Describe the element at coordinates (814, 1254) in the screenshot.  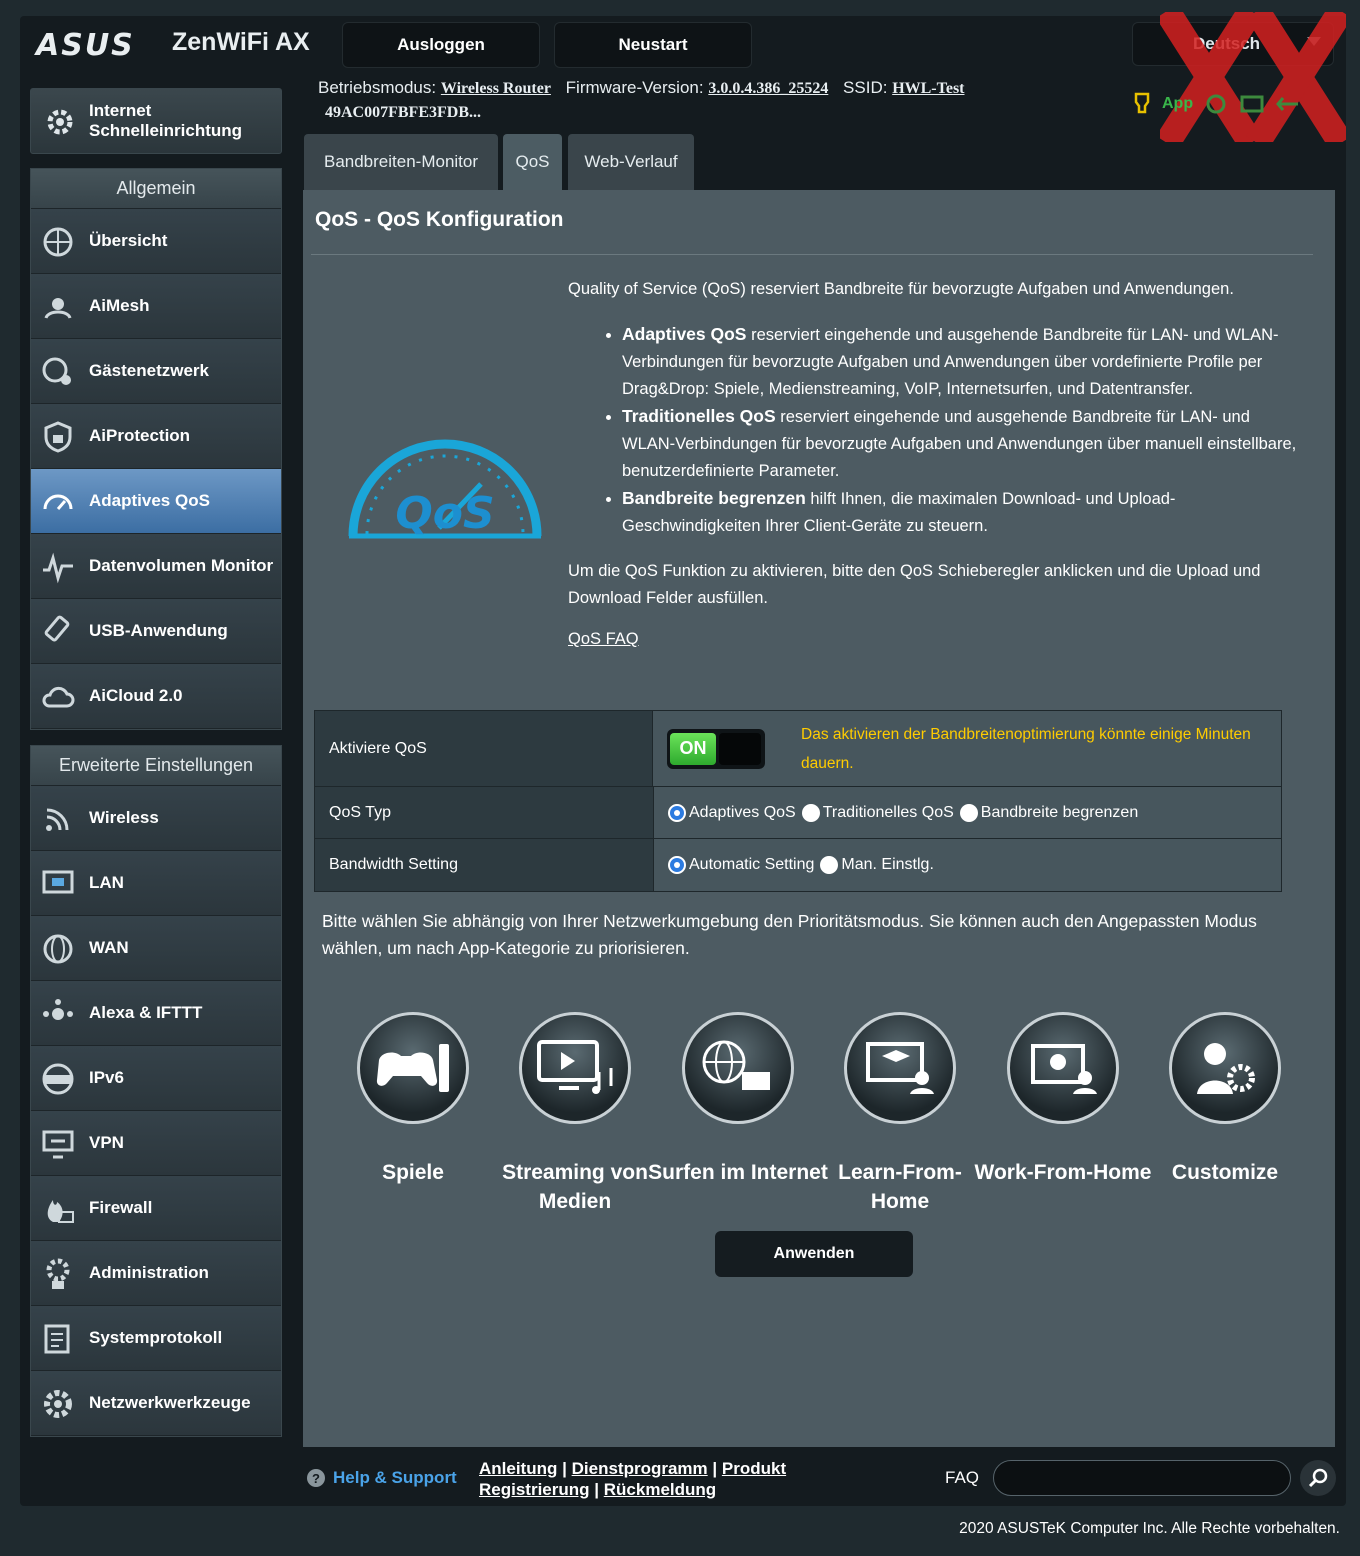
I see `apply-button: Anwenden` at that location.